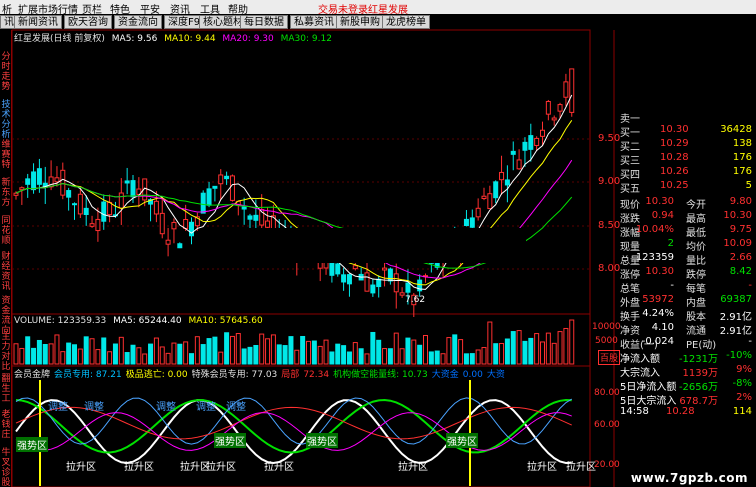 The image size is (756, 487). I want to click on stat-value: 4.10, so click(662, 327).